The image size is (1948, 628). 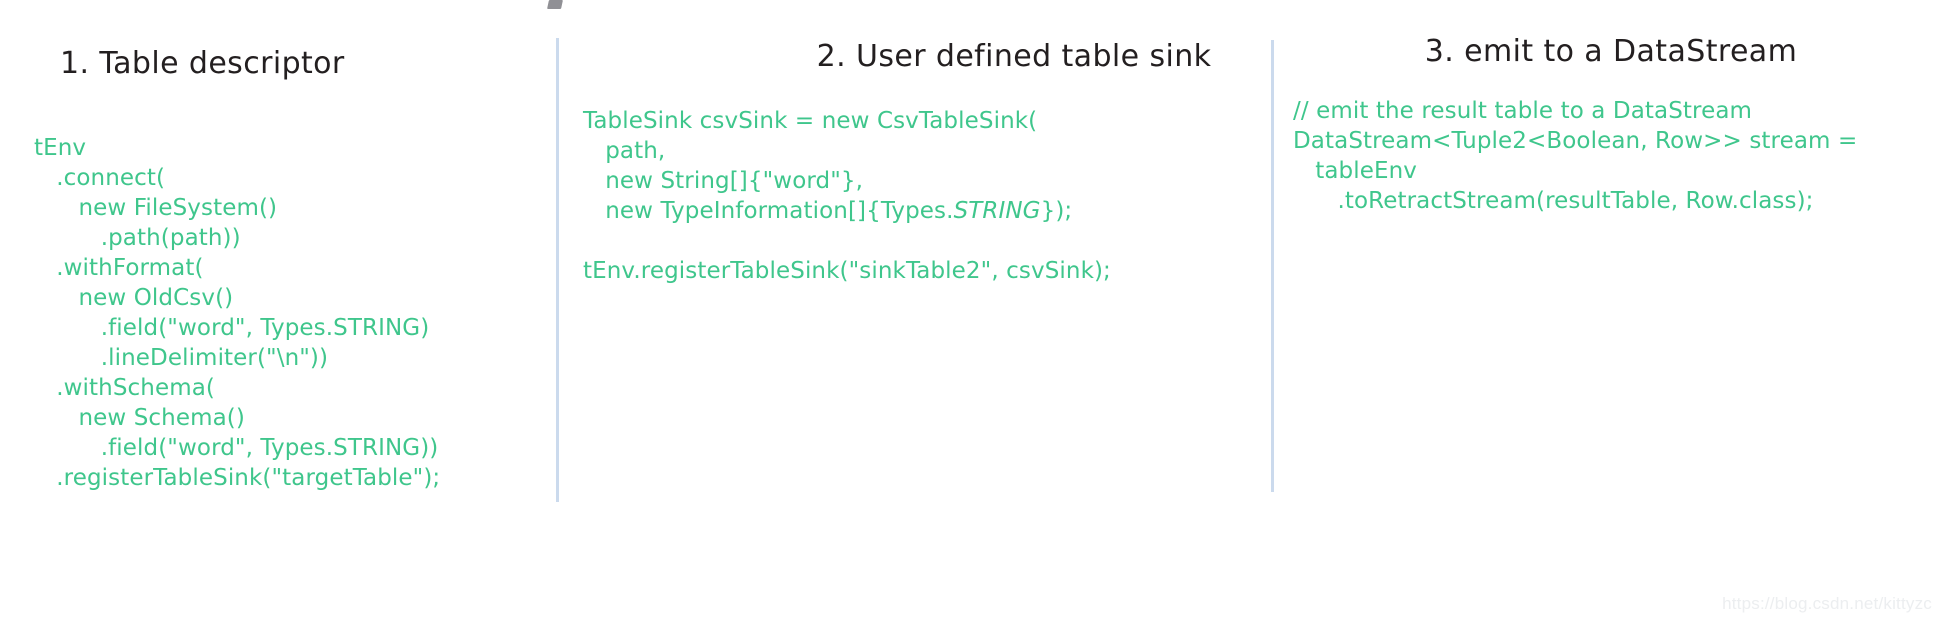 I want to click on code-line: TableSink csvSink = new CsvTableSink(, so click(x=810, y=121).